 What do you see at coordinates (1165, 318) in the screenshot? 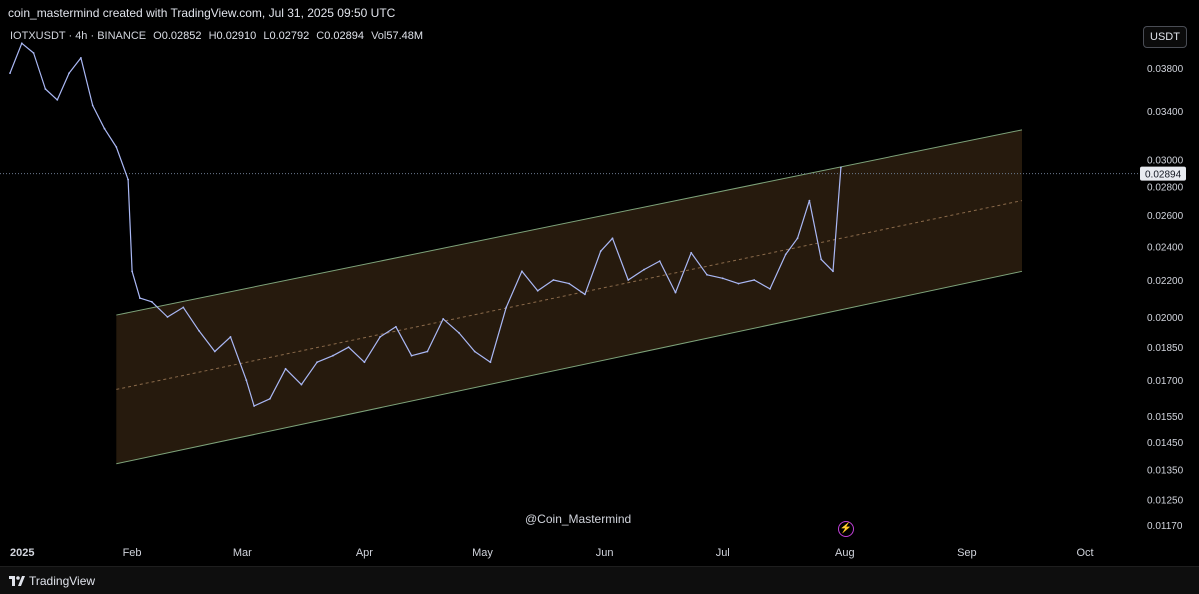
I see `y-tick-label: 0.02000` at bounding box center [1165, 318].